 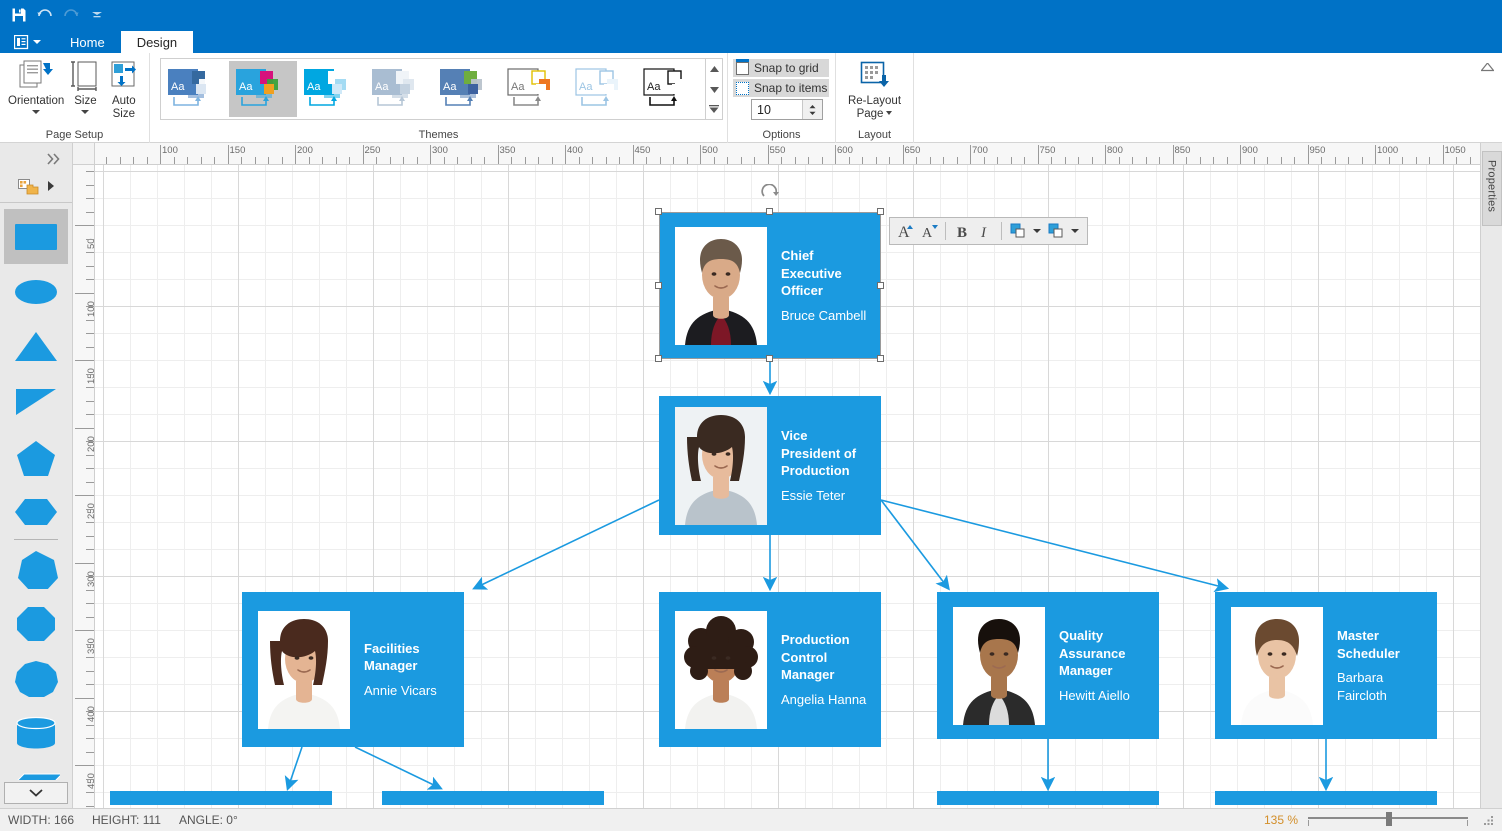 What do you see at coordinates (929, 231) in the screenshot?
I see `decrease-font-size-button: A` at bounding box center [929, 231].